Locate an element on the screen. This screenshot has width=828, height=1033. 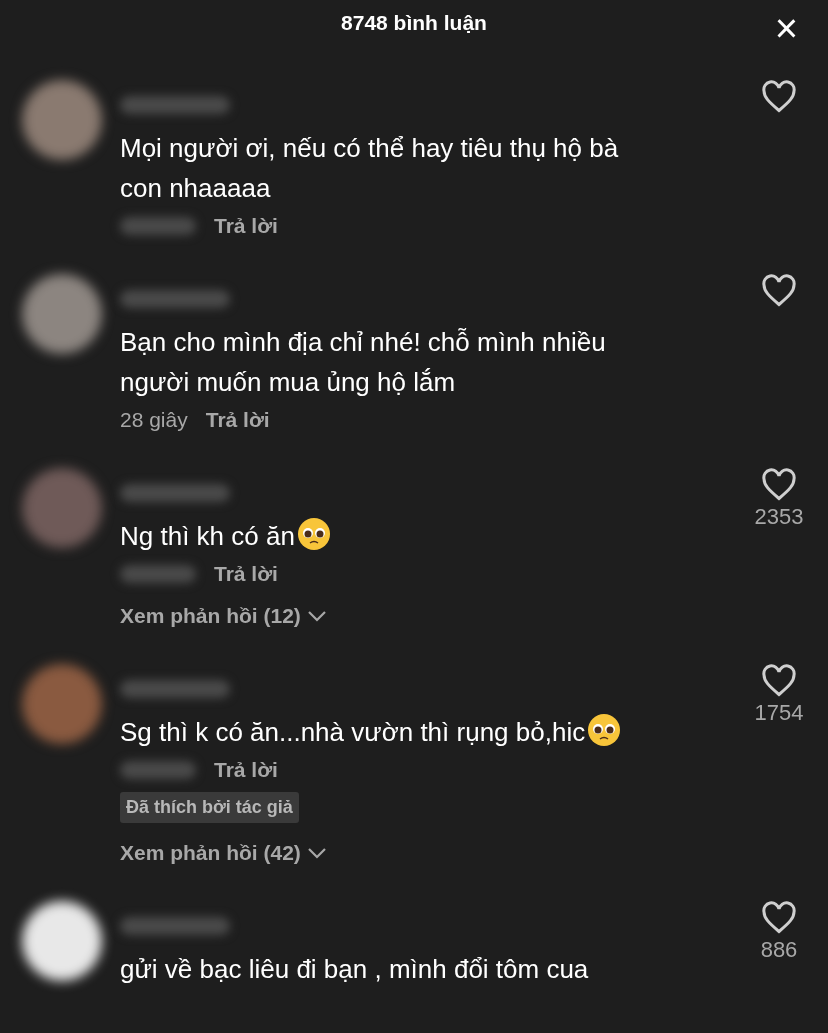
like-count: 2353 is located at coordinates (779, 517).